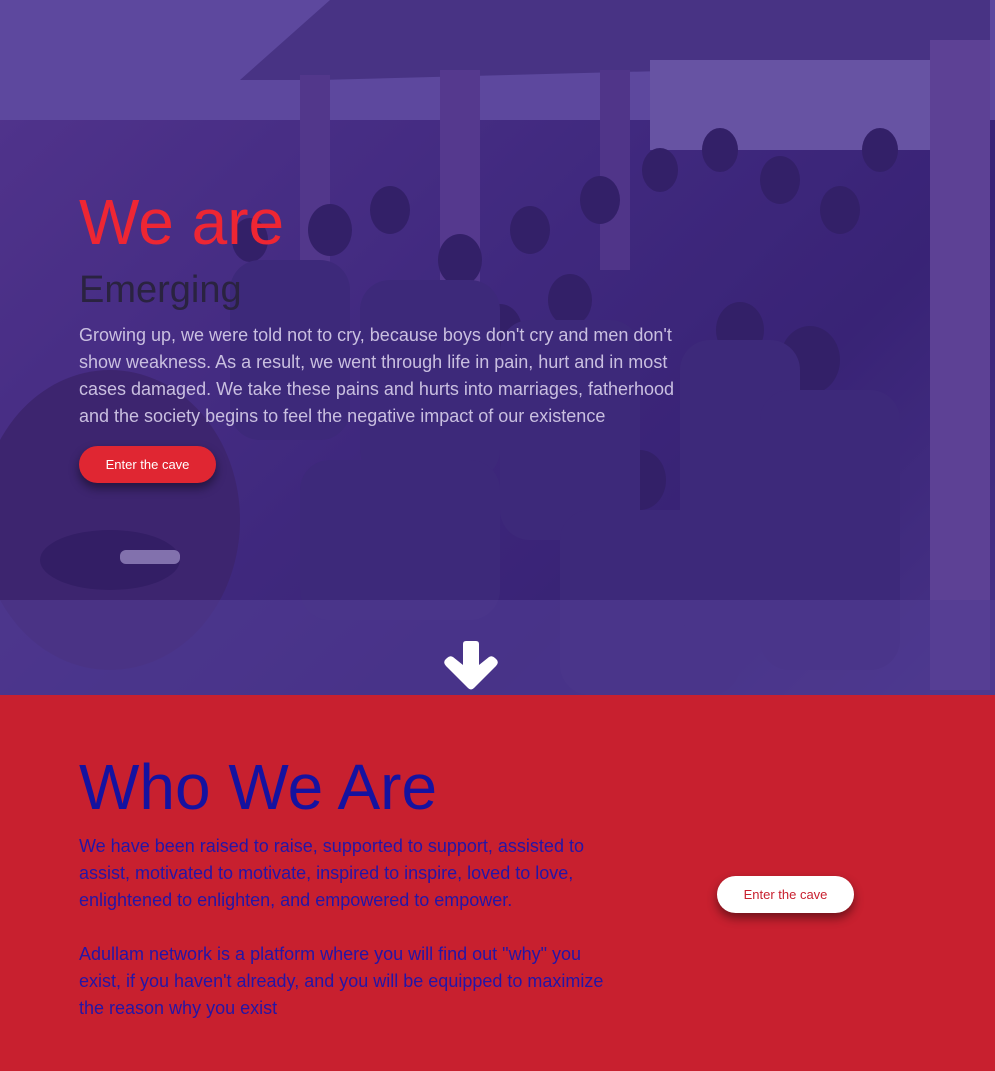 This screenshot has height=1071, width=995. I want to click on enter-the-cave-button-secondary: Enter the cave, so click(785, 894).